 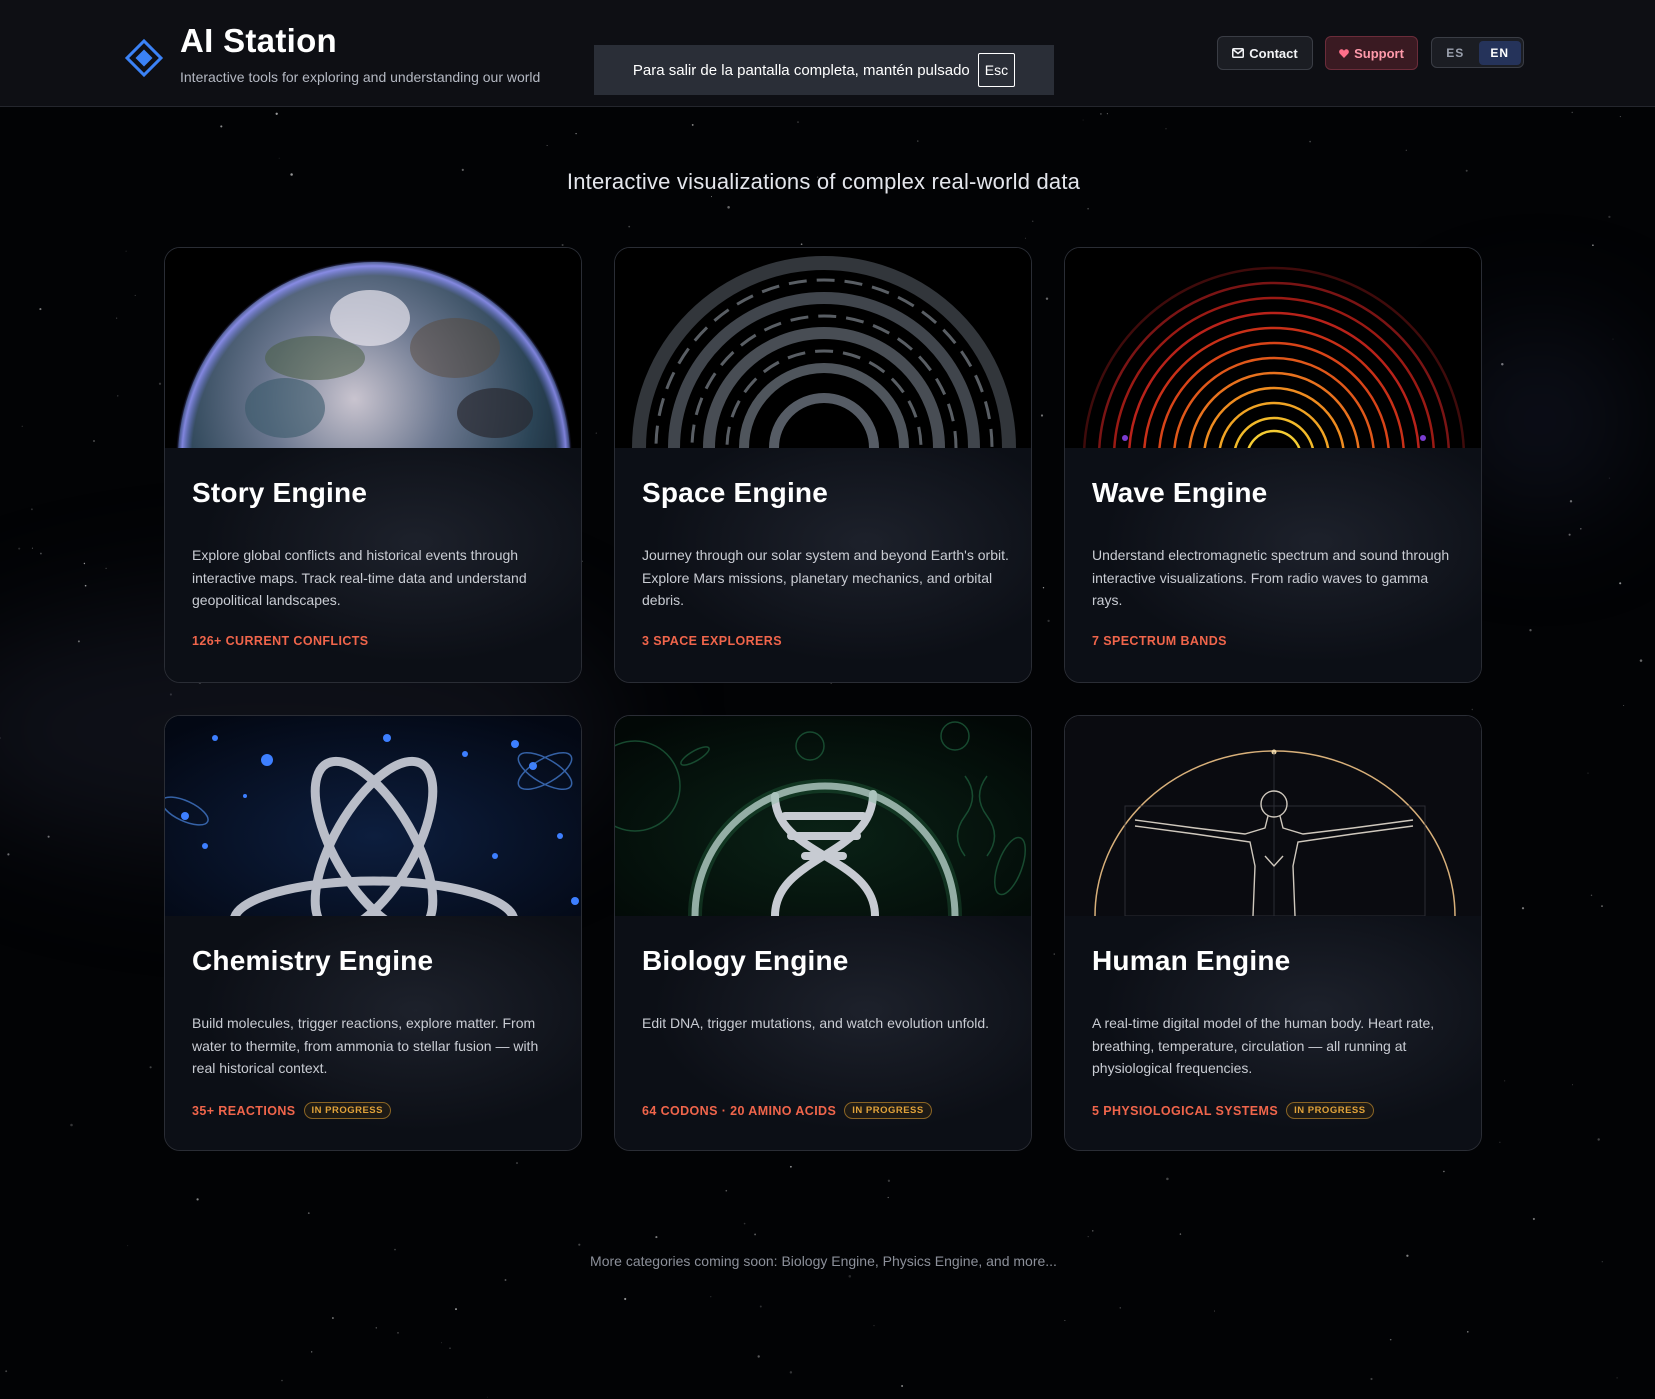 What do you see at coordinates (712, 641) in the screenshot?
I see `card-stat: 3 SPACE EXPLORERS` at bounding box center [712, 641].